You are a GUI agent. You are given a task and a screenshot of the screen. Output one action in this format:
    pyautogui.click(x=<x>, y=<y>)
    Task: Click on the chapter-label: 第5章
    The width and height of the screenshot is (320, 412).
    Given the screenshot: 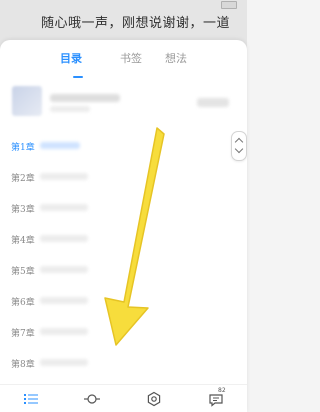 What is the action you would take?
    pyautogui.click(x=23, y=272)
    